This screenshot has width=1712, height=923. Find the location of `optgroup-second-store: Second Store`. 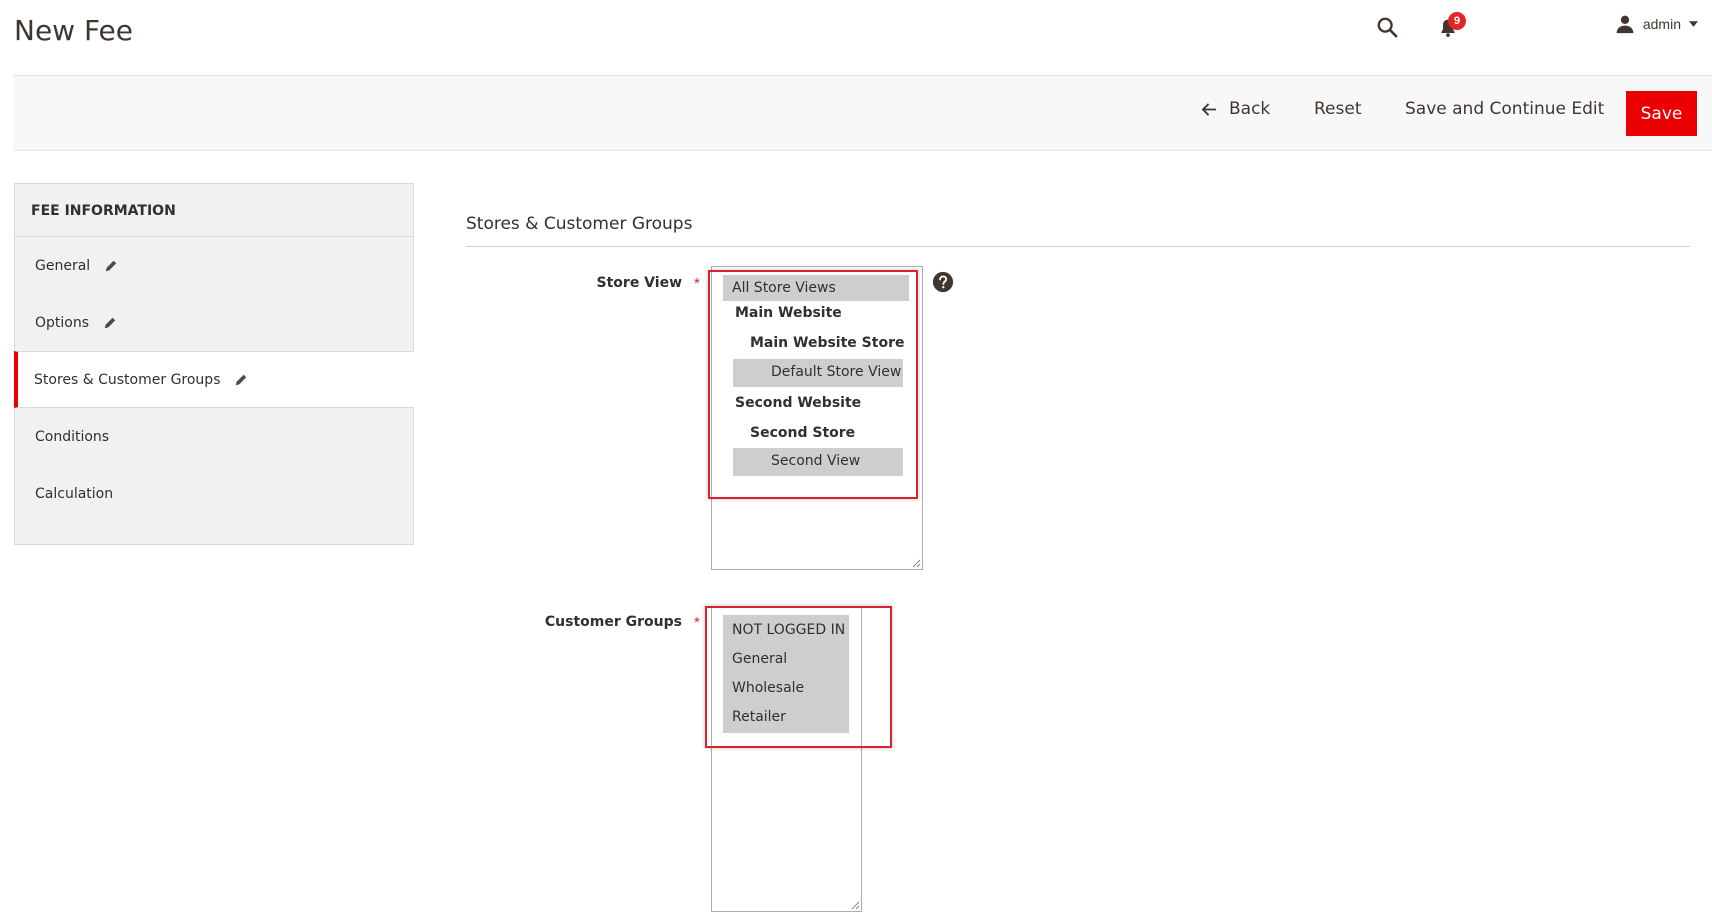

optgroup-second-store: Second Store is located at coordinates (803, 433).